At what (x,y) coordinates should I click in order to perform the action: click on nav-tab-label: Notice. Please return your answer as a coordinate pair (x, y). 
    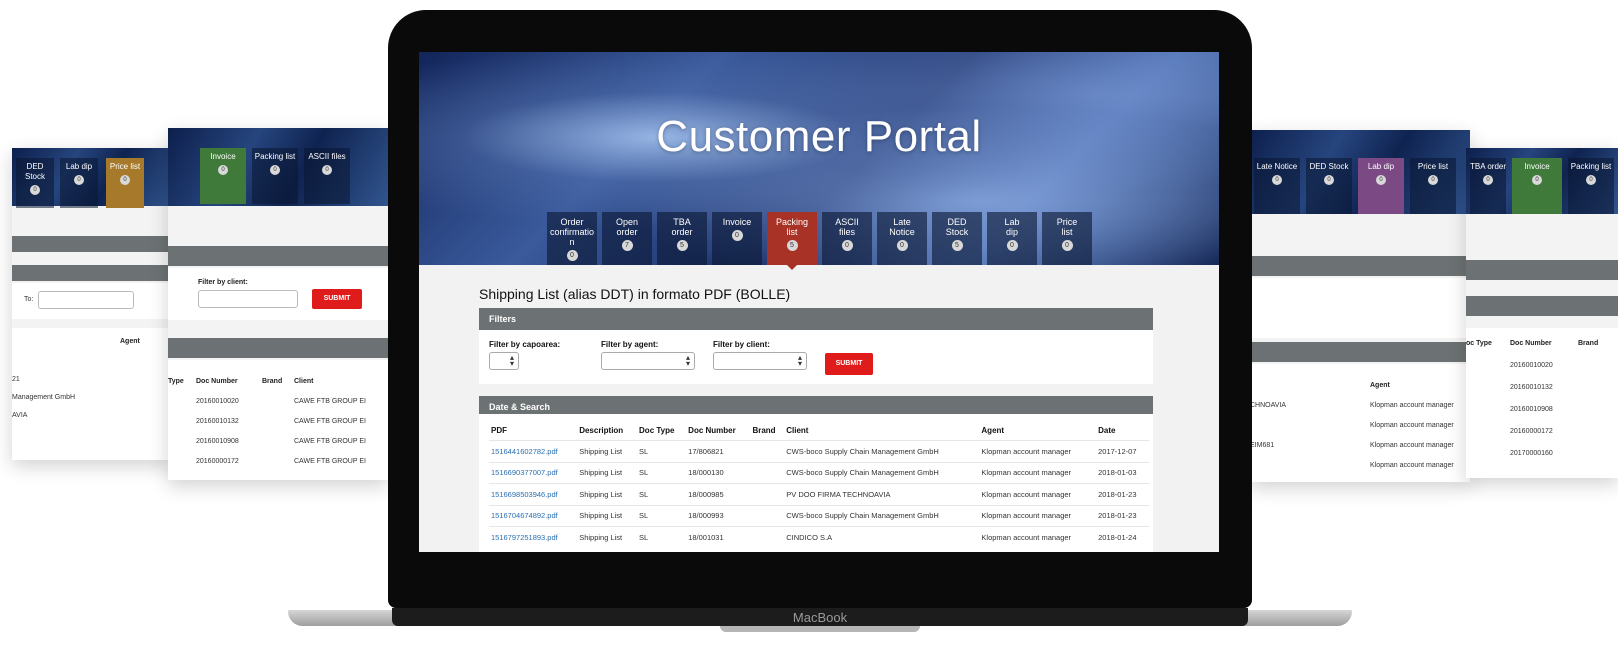
    Looking at the image, I should click on (902, 232).